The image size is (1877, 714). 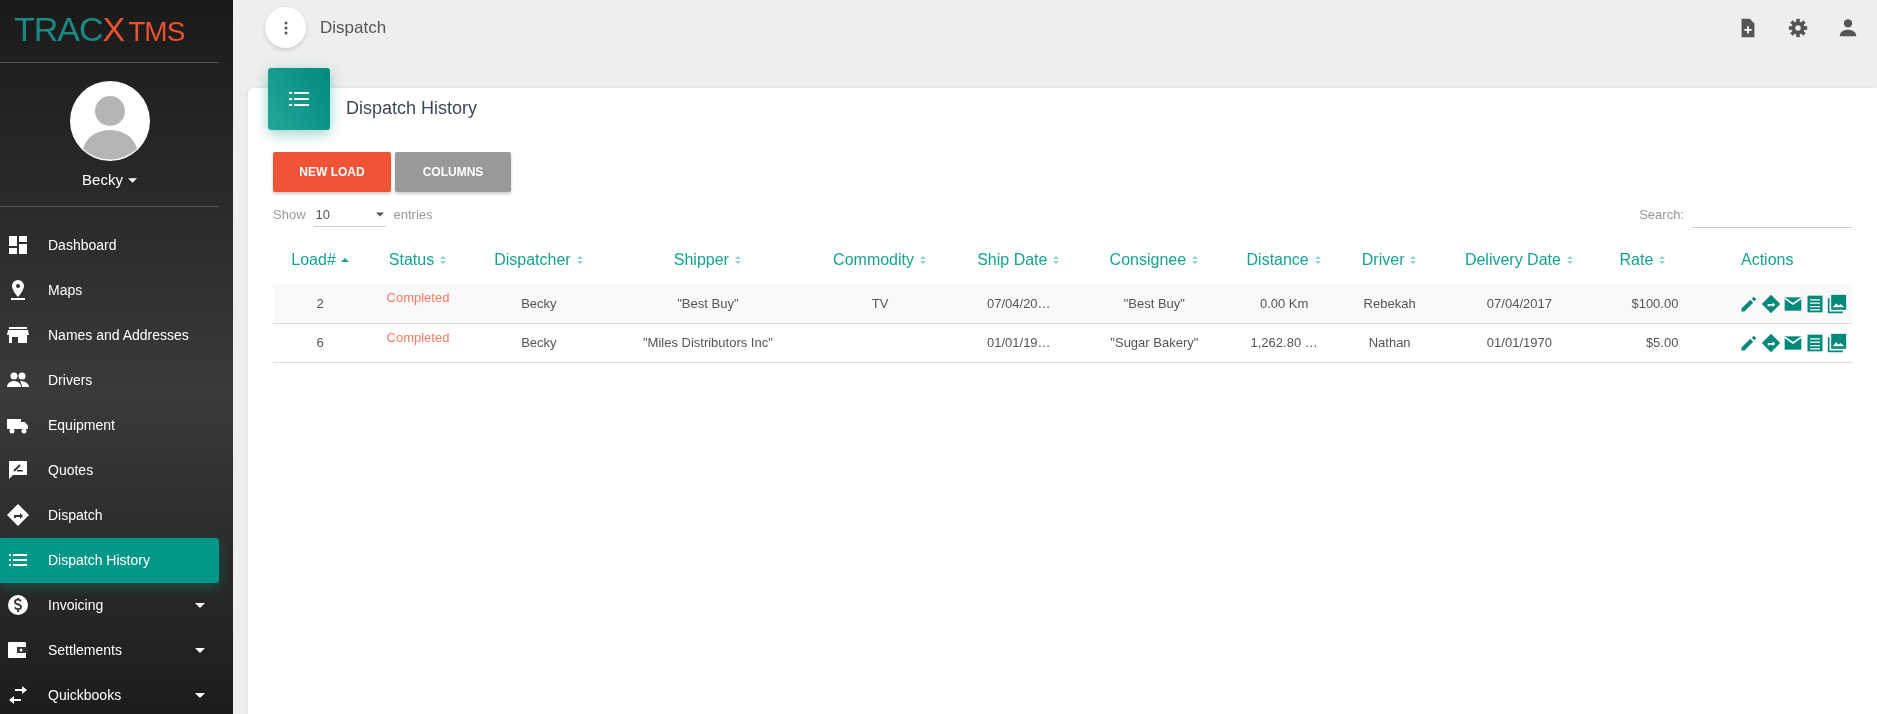 What do you see at coordinates (18, 245) in the screenshot?
I see `dashboard-icon` at bounding box center [18, 245].